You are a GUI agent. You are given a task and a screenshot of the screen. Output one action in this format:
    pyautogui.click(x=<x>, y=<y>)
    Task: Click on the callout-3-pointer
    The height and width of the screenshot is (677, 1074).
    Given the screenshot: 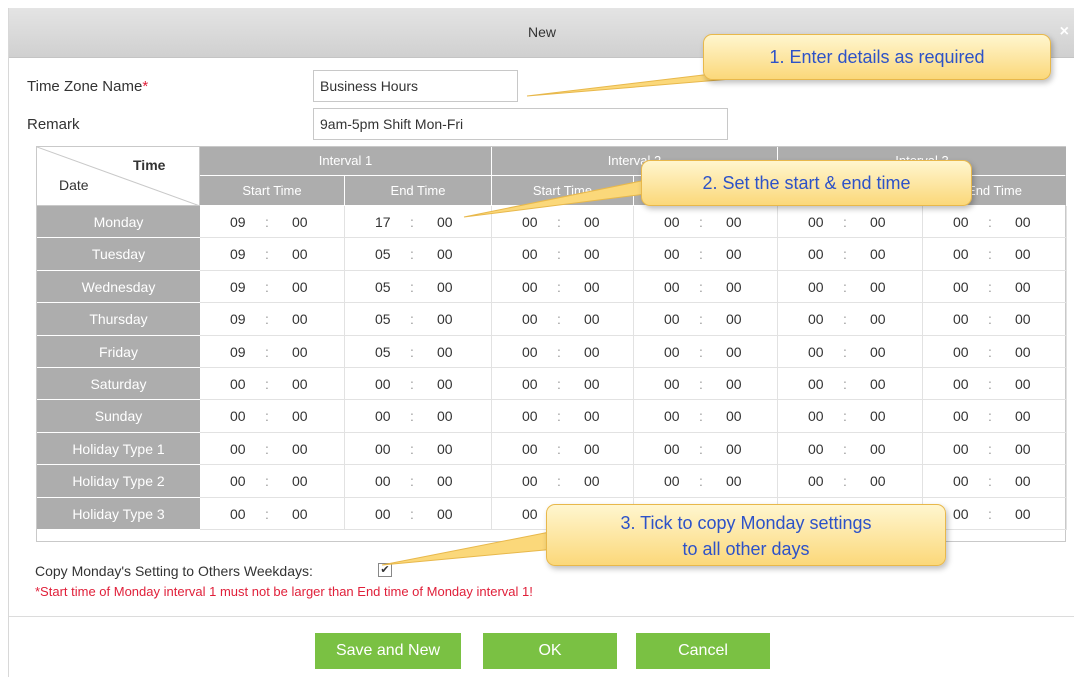 What is the action you would take?
    pyautogui.click(x=474, y=547)
    